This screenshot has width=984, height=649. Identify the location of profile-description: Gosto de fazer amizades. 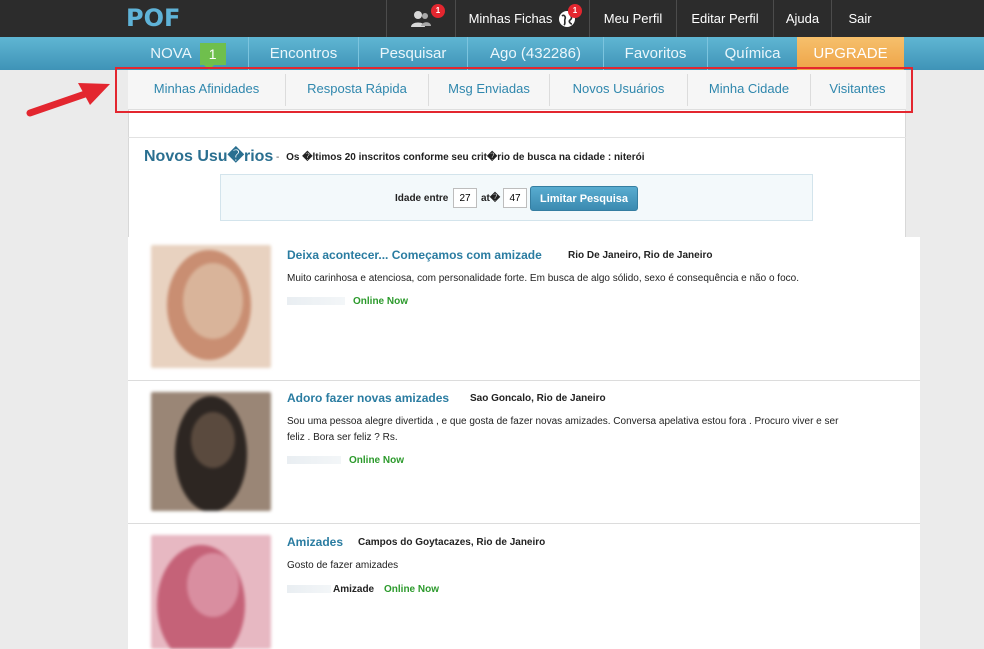
(343, 565).